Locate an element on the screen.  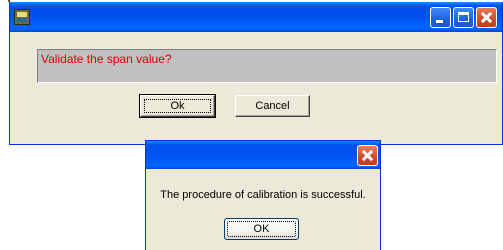
cancel-button-label: Cancel is located at coordinates (272, 106).